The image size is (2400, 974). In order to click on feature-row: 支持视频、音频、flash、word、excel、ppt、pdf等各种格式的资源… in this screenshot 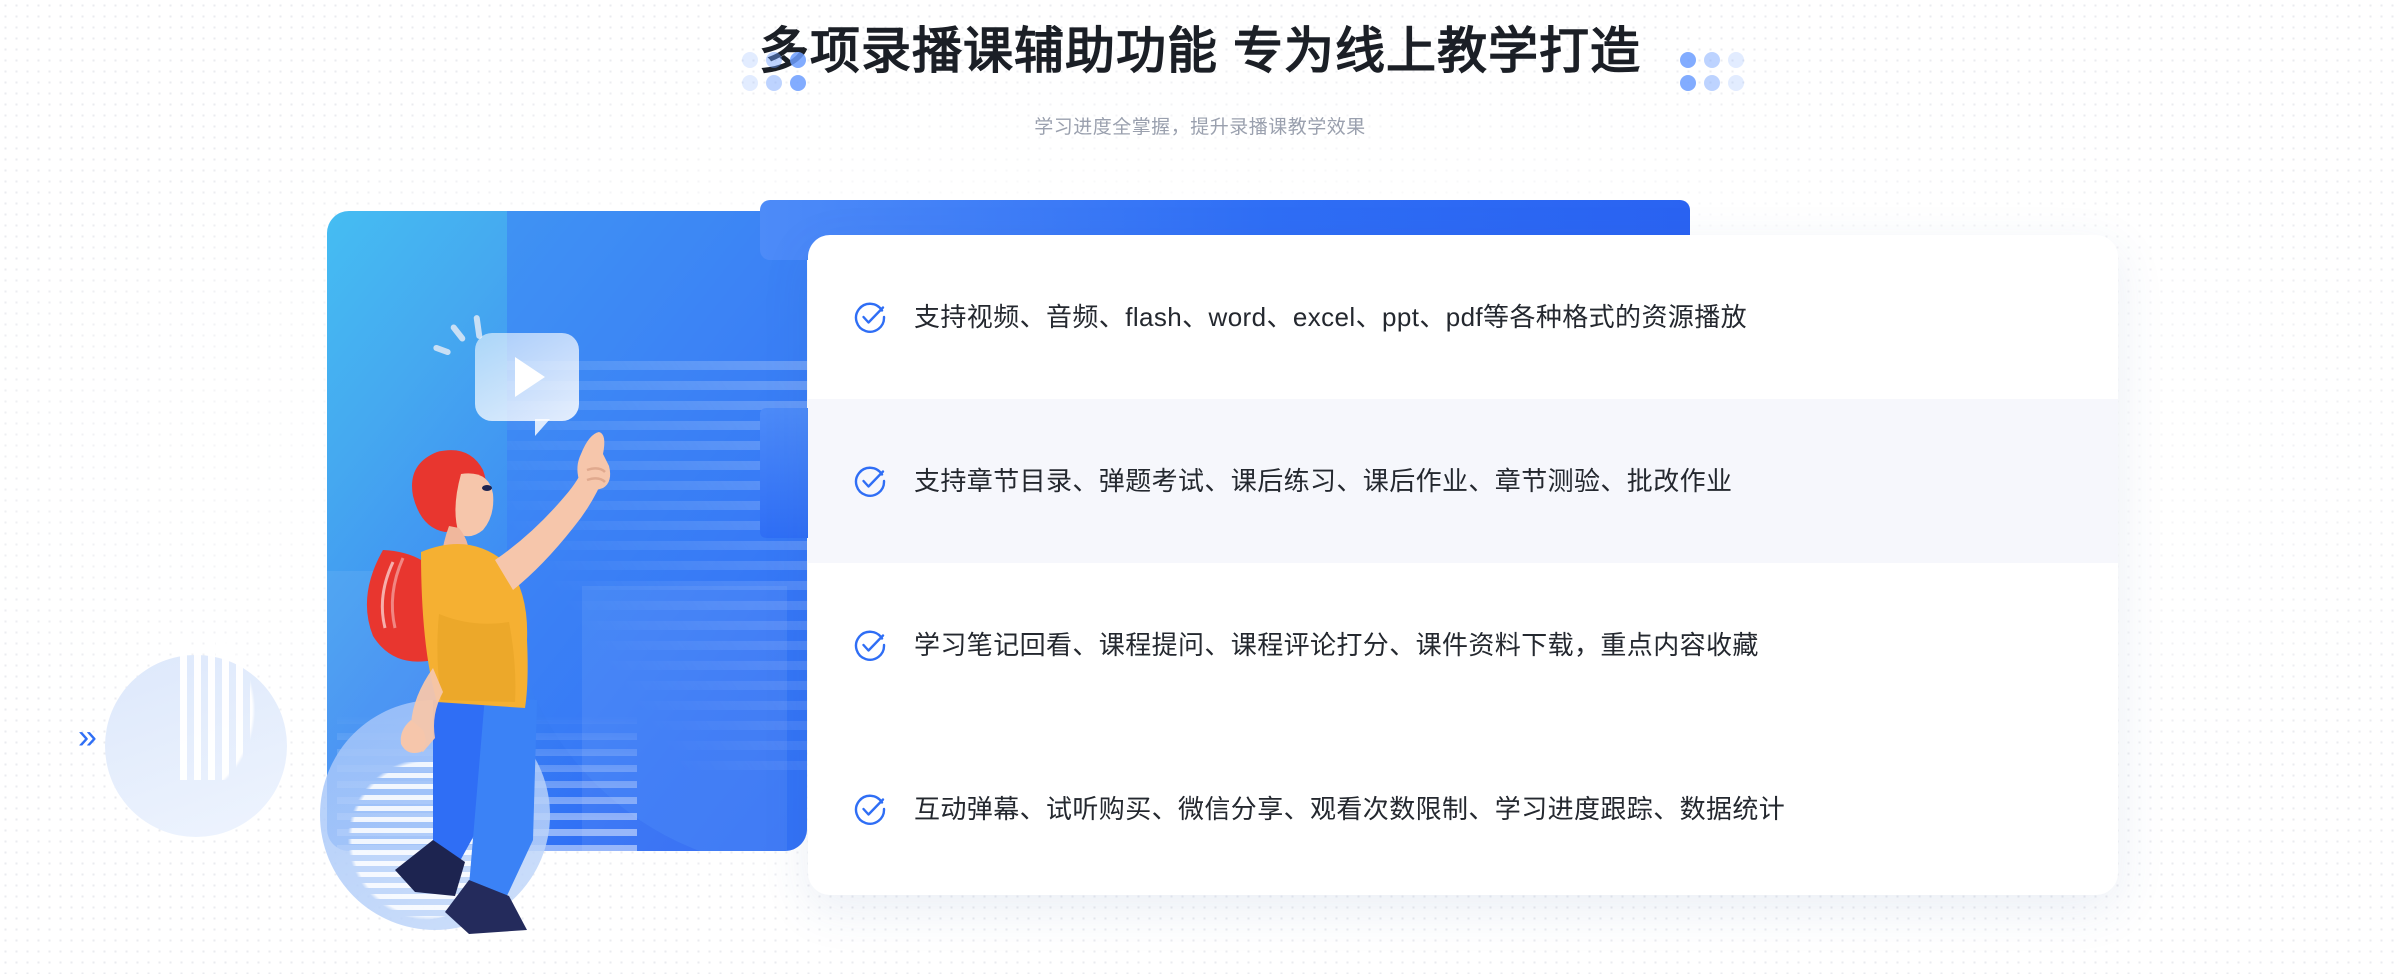, I will do `click(1463, 317)`.